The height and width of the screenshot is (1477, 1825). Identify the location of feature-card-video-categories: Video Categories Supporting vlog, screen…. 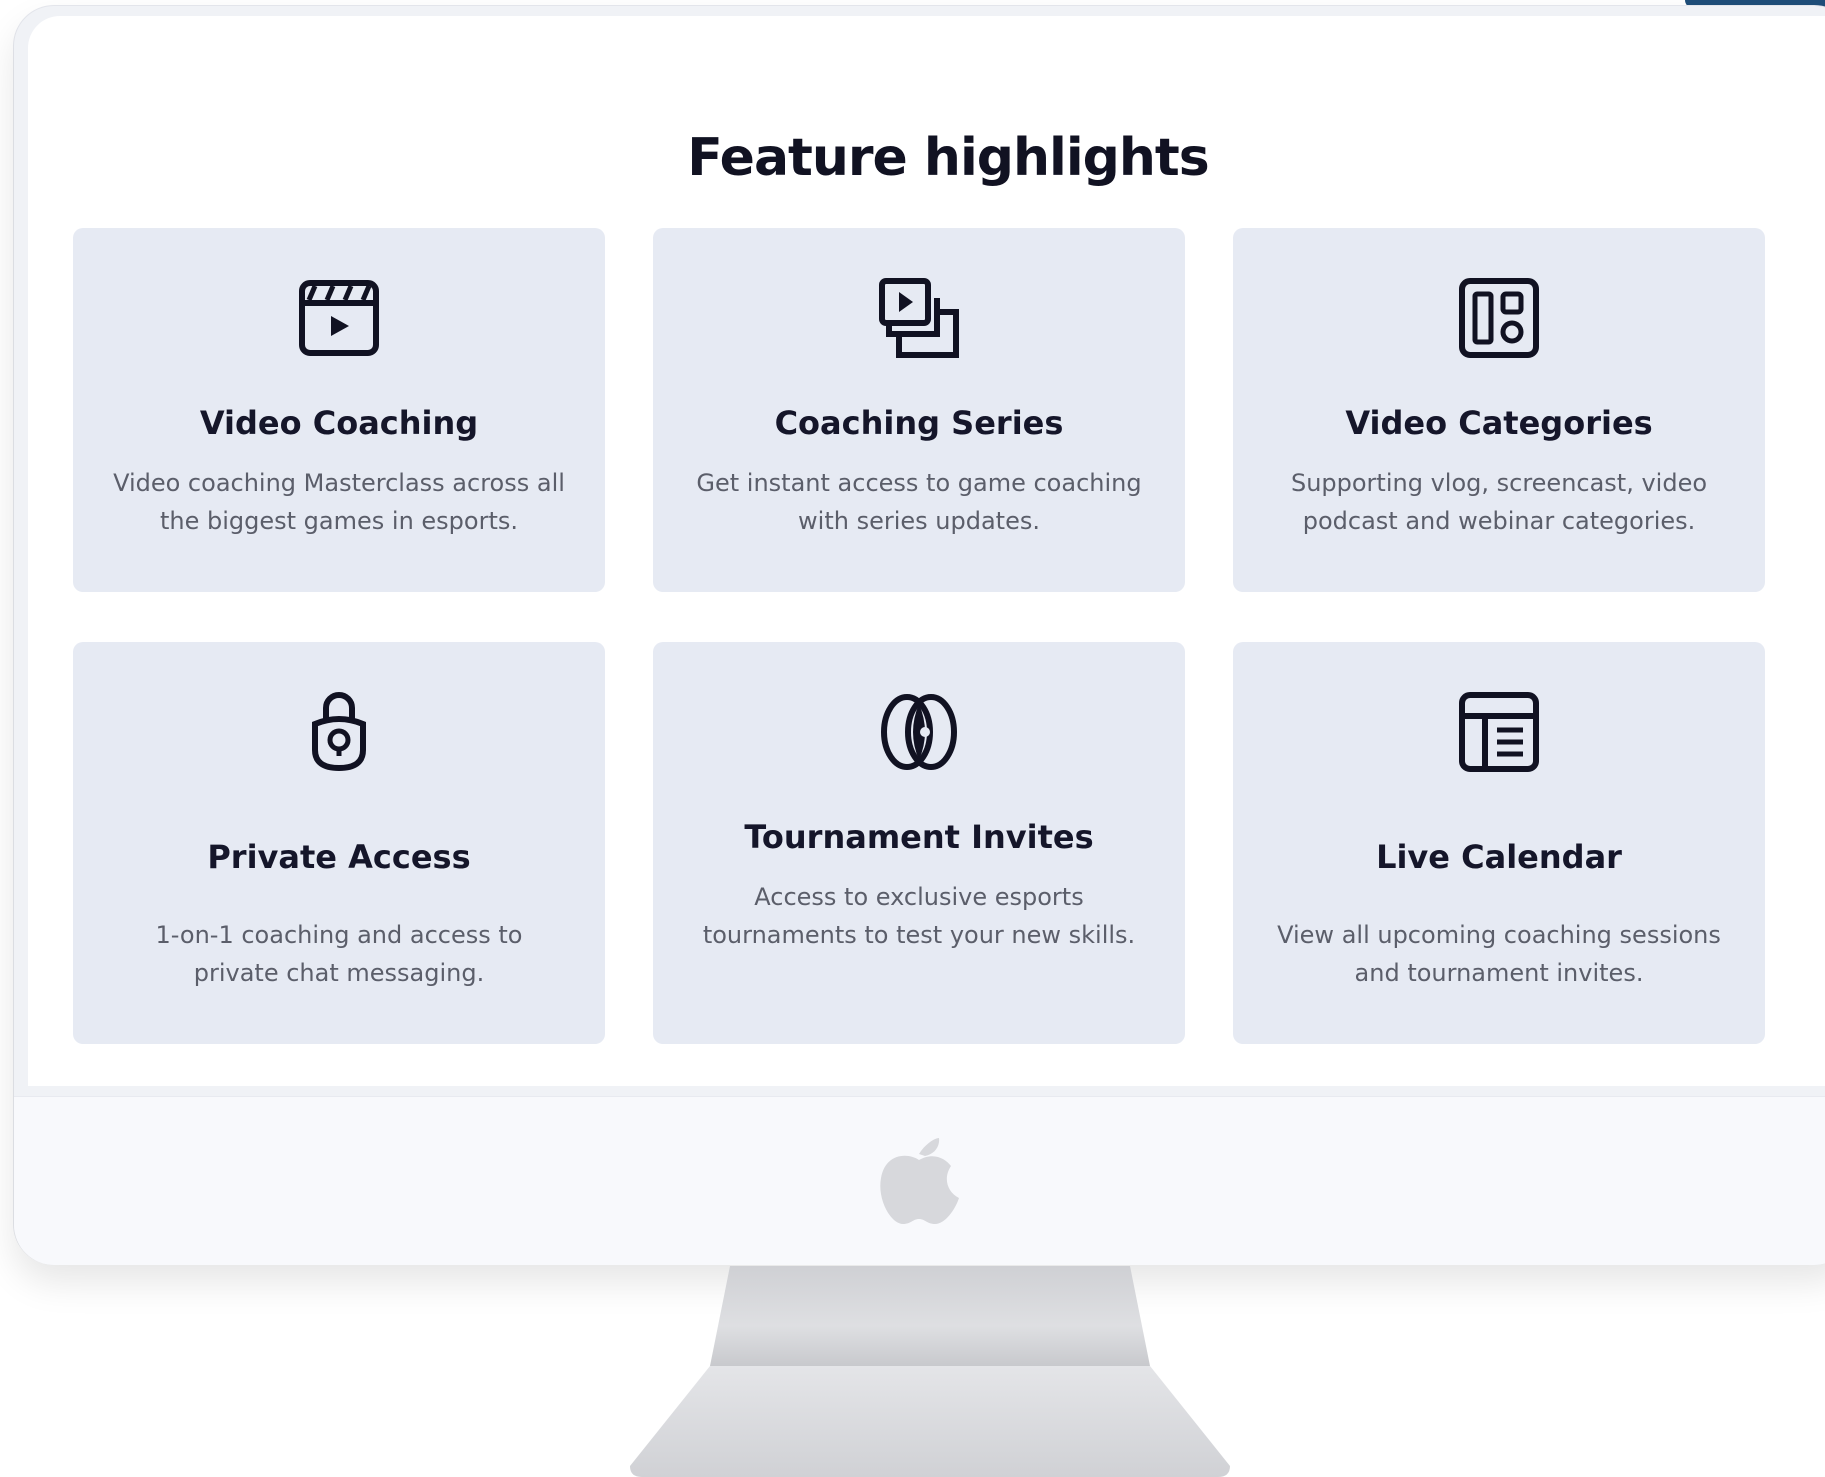
(1499, 410).